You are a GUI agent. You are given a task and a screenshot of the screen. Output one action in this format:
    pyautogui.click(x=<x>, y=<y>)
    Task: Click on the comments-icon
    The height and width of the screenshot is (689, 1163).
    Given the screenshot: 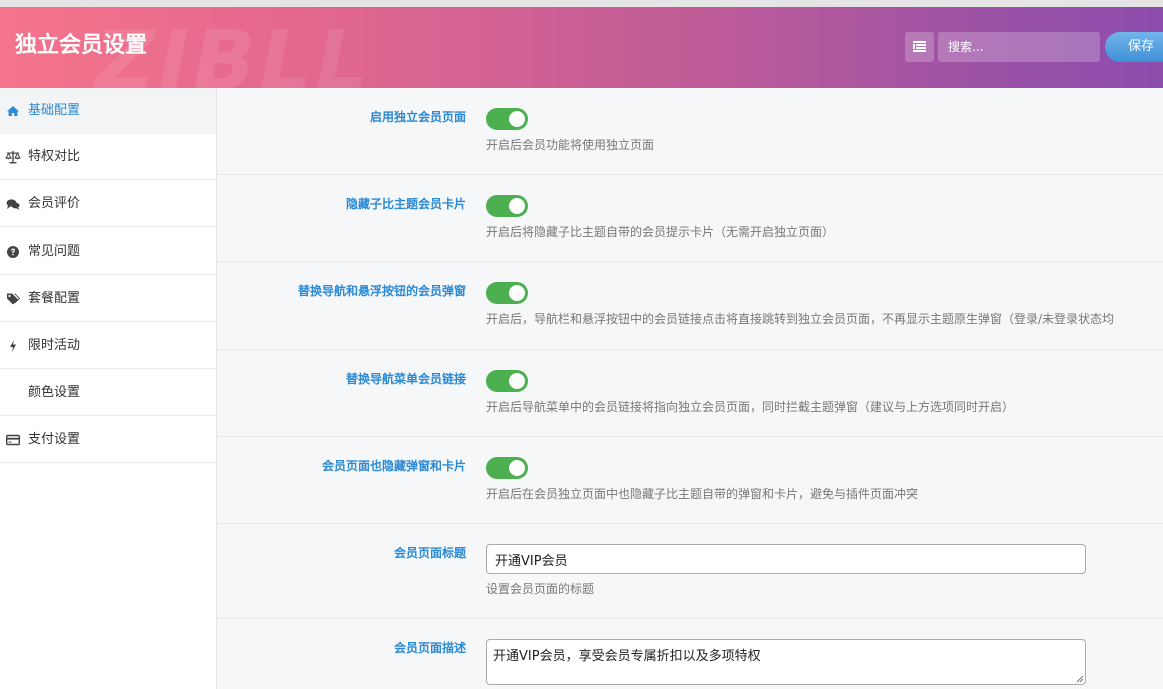 What is the action you would take?
    pyautogui.click(x=13, y=204)
    